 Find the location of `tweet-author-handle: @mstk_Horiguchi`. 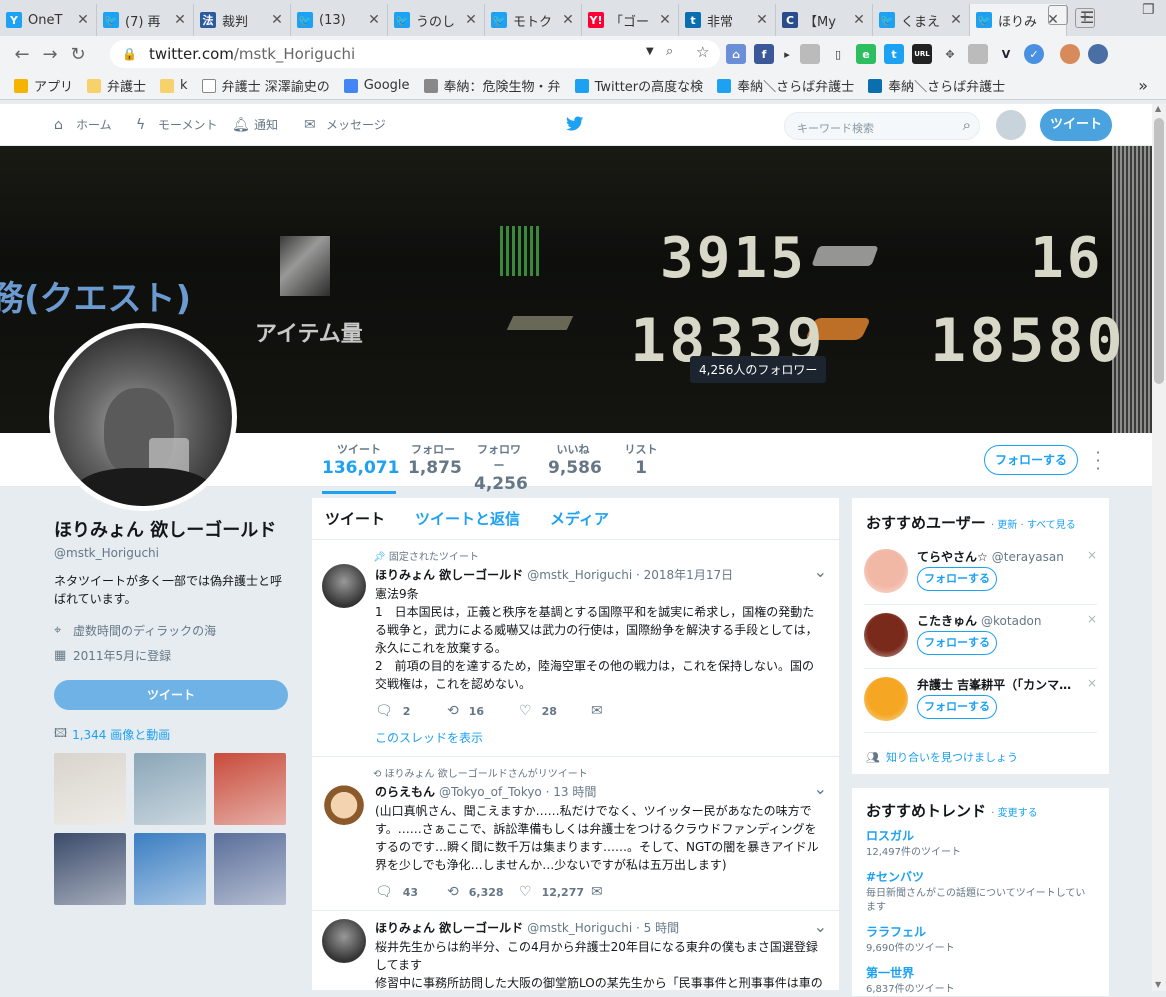

tweet-author-handle: @mstk_Horiguchi is located at coordinates (579, 575).